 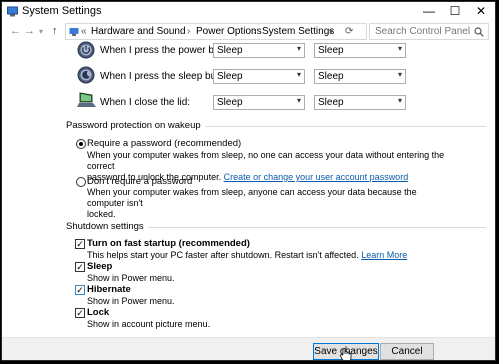 What do you see at coordinates (229, 31) in the screenshot?
I see `breadcrumb-power-options: Power Options` at bounding box center [229, 31].